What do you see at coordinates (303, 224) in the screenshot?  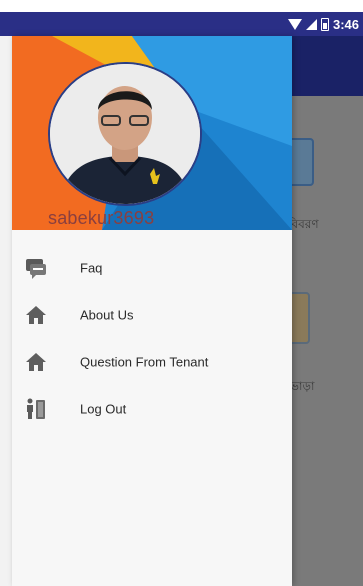 I see `background-label: বিবরণ` at bounding box center [303, 224].